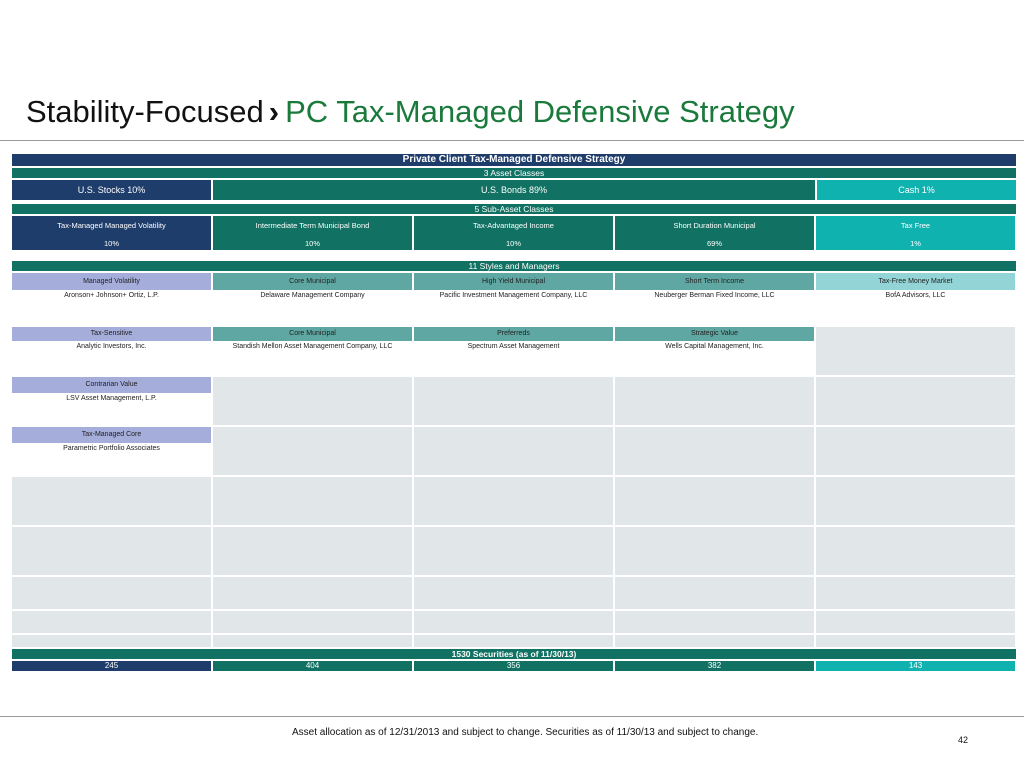 The image size is (1024, 768). Describe the element at coordinates (111, 448) in the screenshot. I see `manager-name: Parametric Portfolio Associates` at that location.